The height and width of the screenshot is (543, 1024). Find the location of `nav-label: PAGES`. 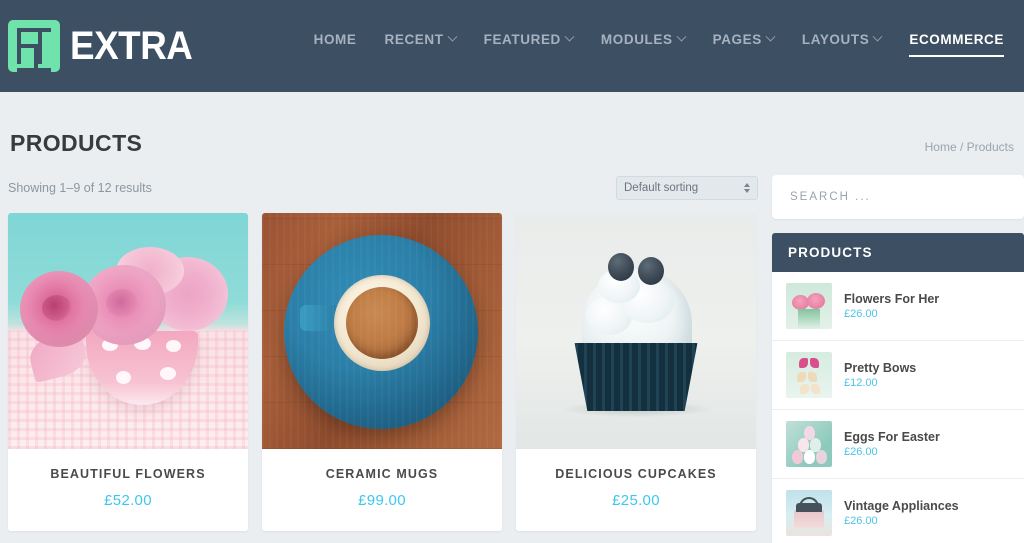

nav-label: PAGES is located at coordinates (737, 39).